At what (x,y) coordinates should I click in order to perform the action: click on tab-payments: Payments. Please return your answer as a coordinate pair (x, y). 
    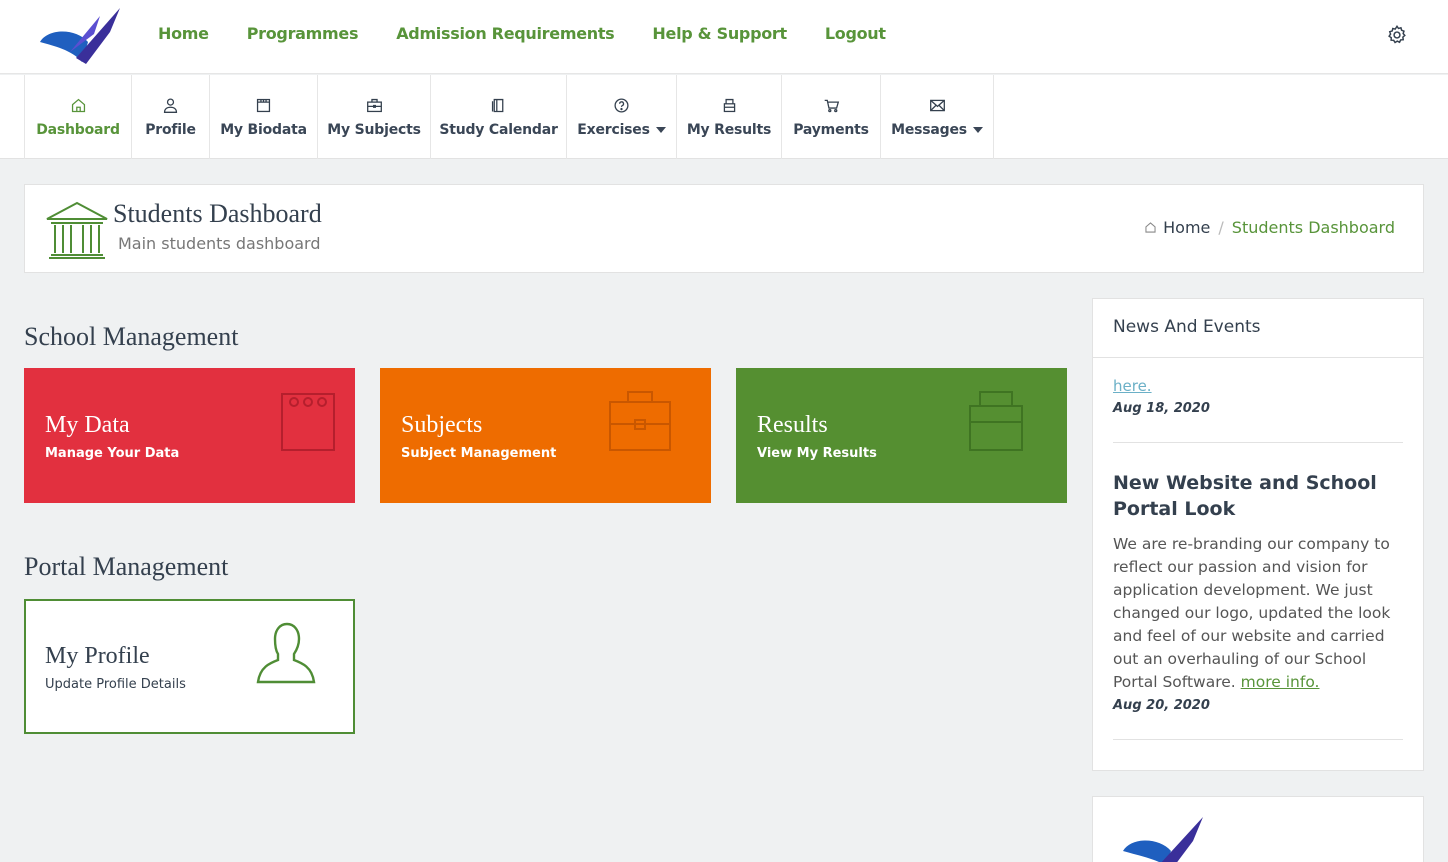
    Looking at the image, I should click on (831, 117).